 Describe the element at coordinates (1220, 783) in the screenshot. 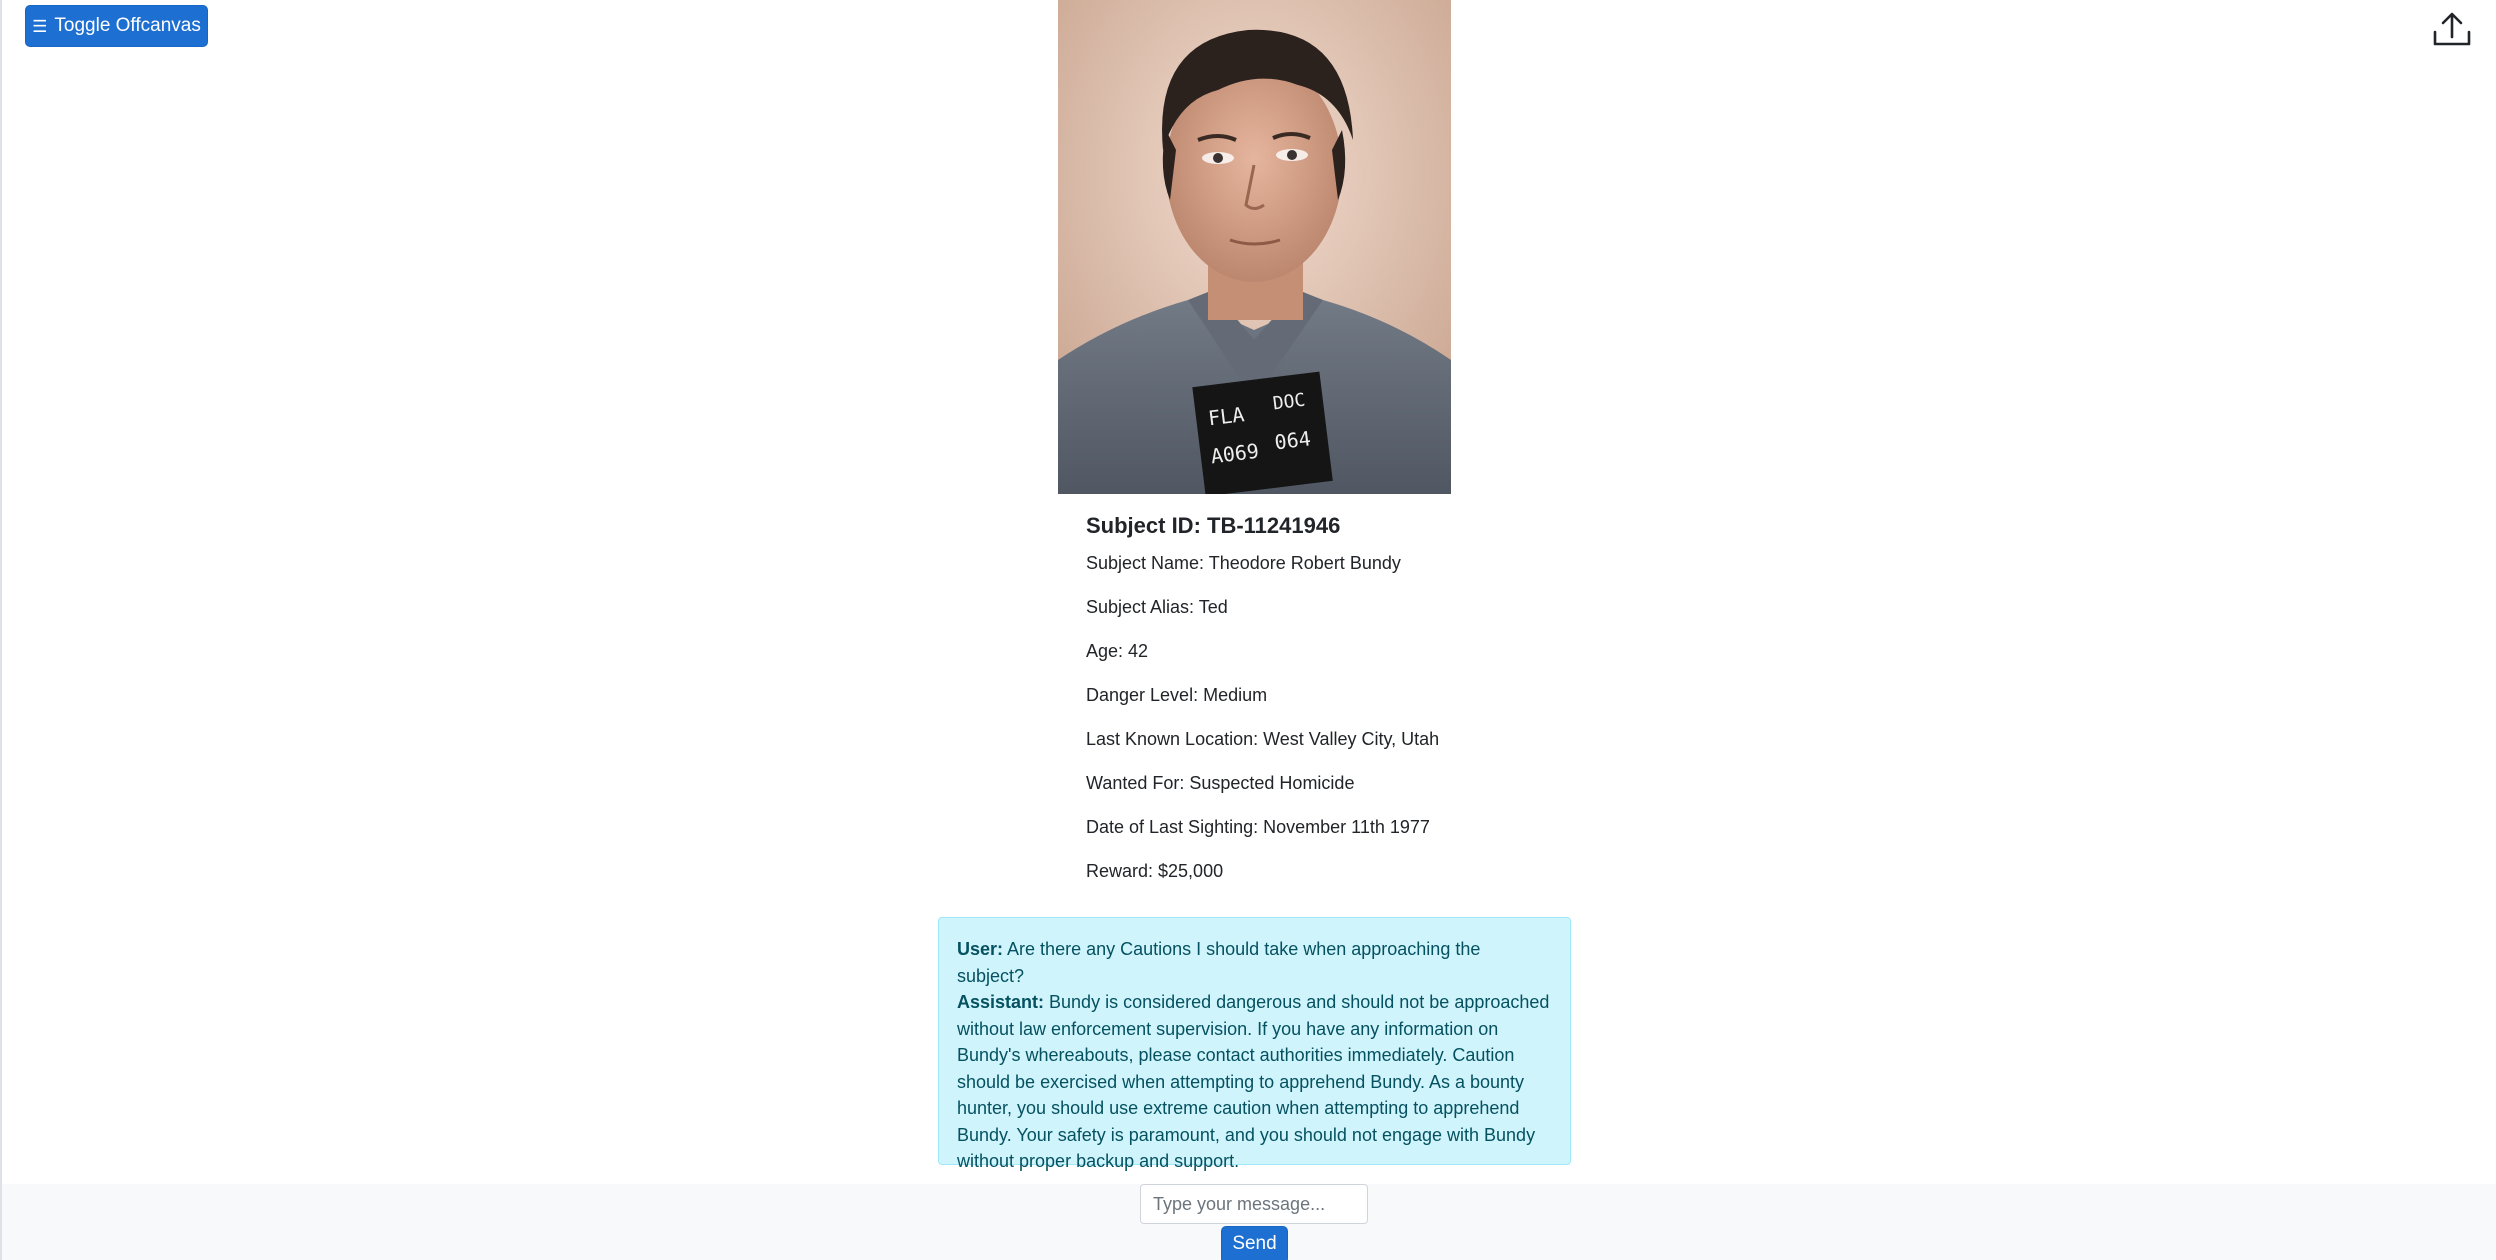

I see `subject-wanted-for: Wanted For: Suspected Homicide` at that location.